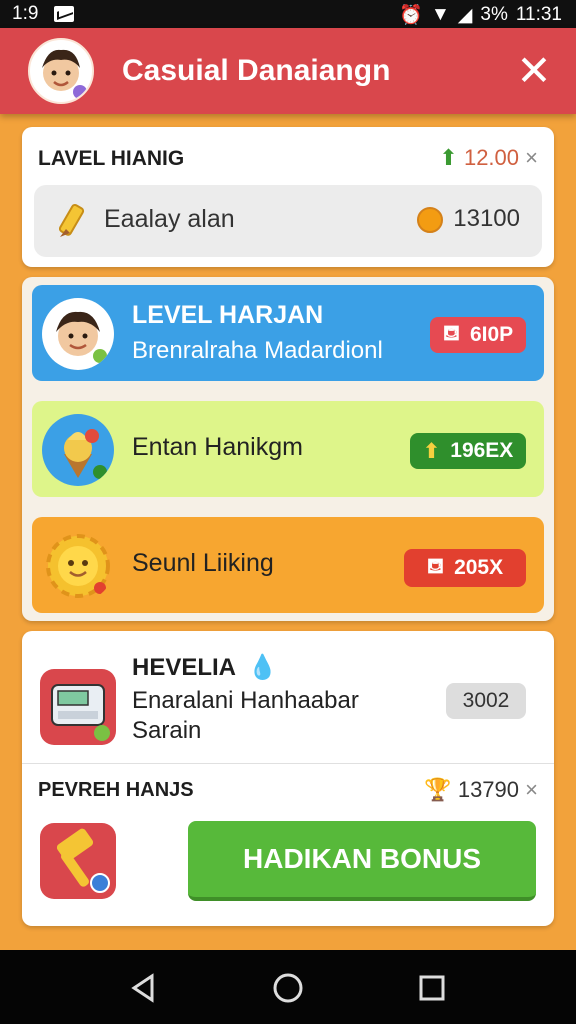  I want to click on claim-bonus-button: HADIKAN BONUS, so click(362, 861).